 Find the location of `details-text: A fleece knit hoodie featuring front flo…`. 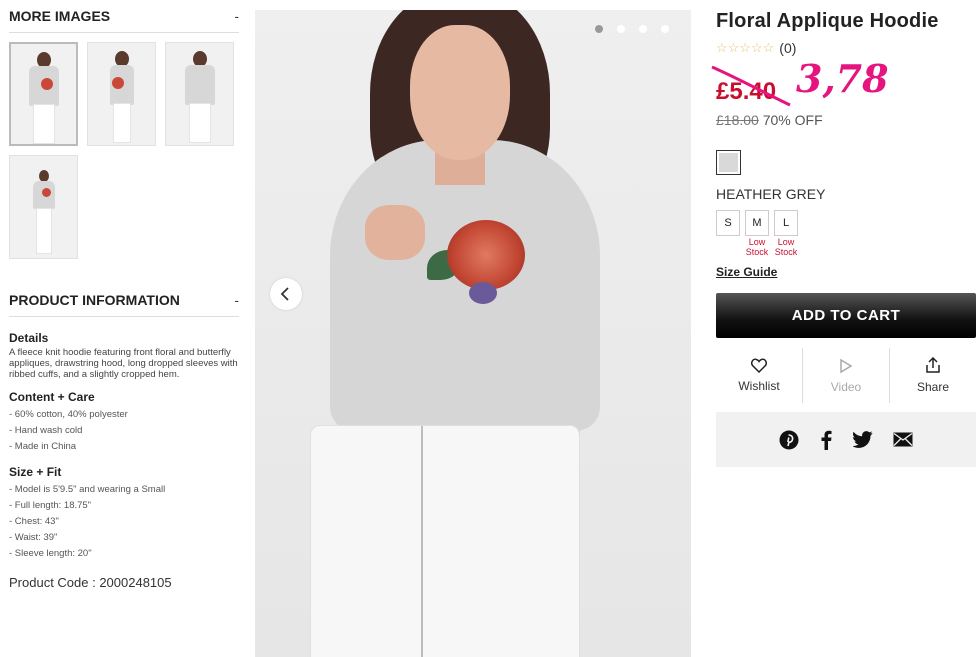

details-text: A fleece knit hoodie featuring front flo… is located at coordinates (123, 363).